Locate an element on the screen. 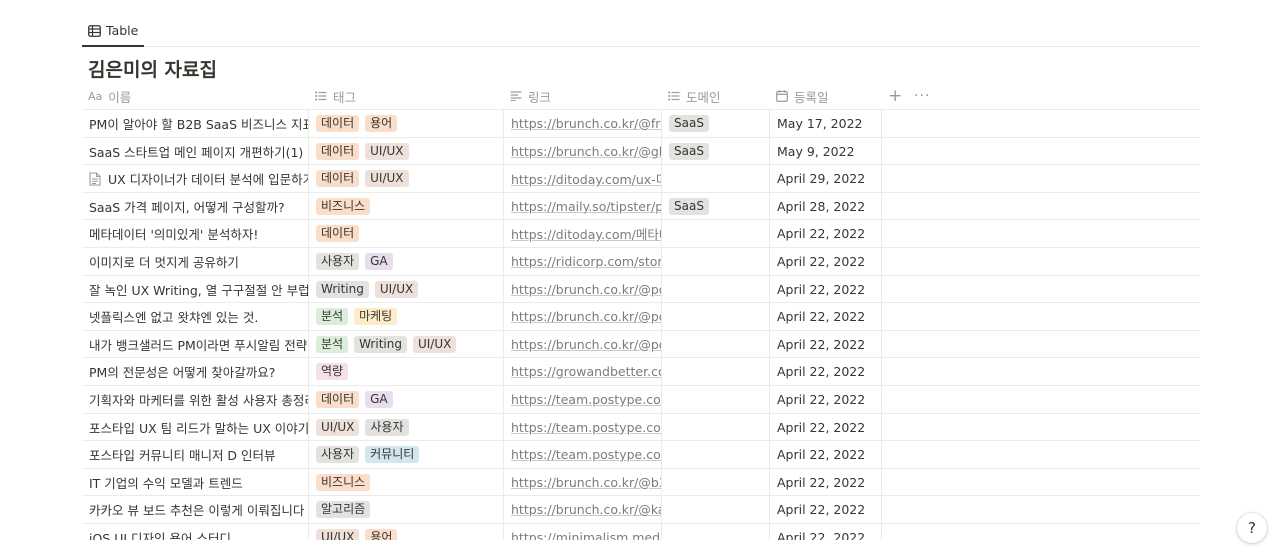 This screenshot has height=559, width=1280. cell-name: PM의 전문성은 어떻게 찾아갈까요? is located at coordinates (195, 372).